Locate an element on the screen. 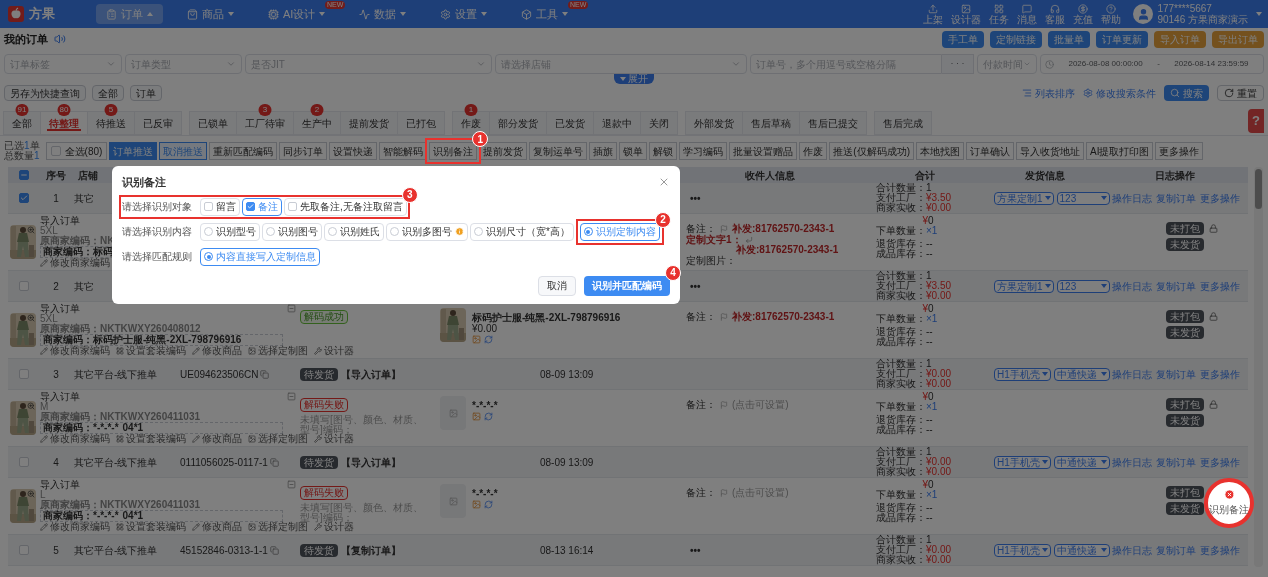  status-tab: 工厂待审 is located at coordinates (265, 123).